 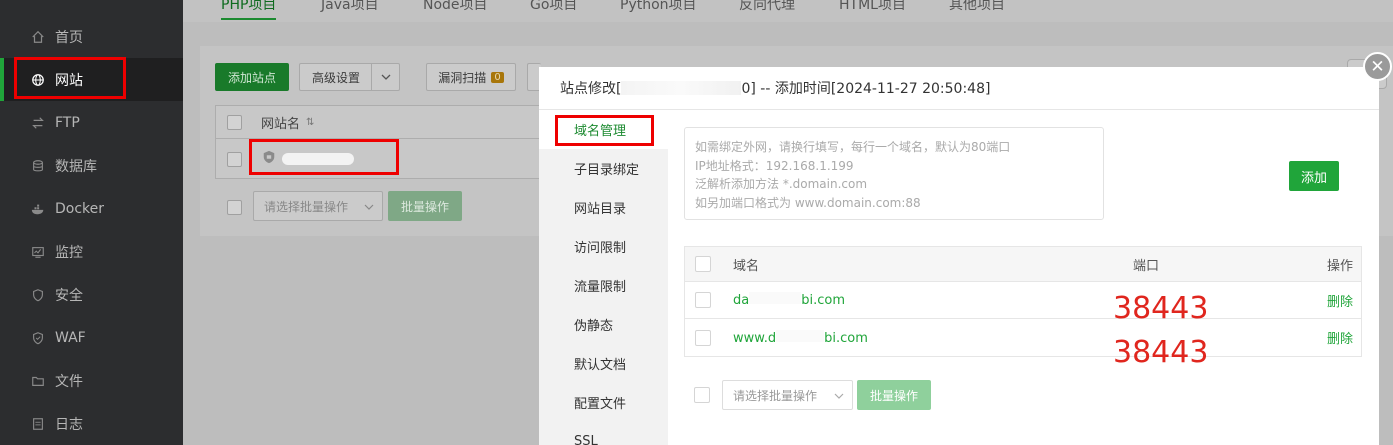 What do you see at coordinates (91, 337) in the screenshot?
I see `sidebar-item-waf: WAF` at bounding box center [91, 337].